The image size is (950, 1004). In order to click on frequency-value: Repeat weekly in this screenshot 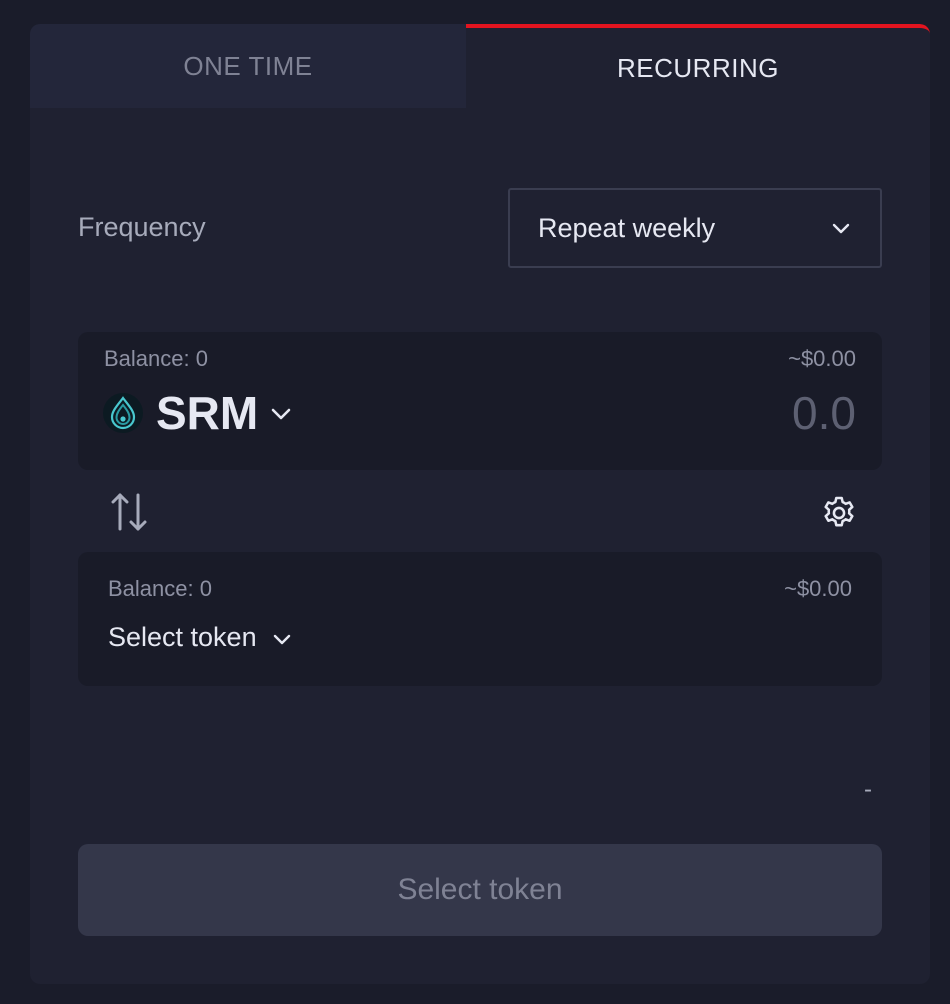, I will do `click(627, 227)`.